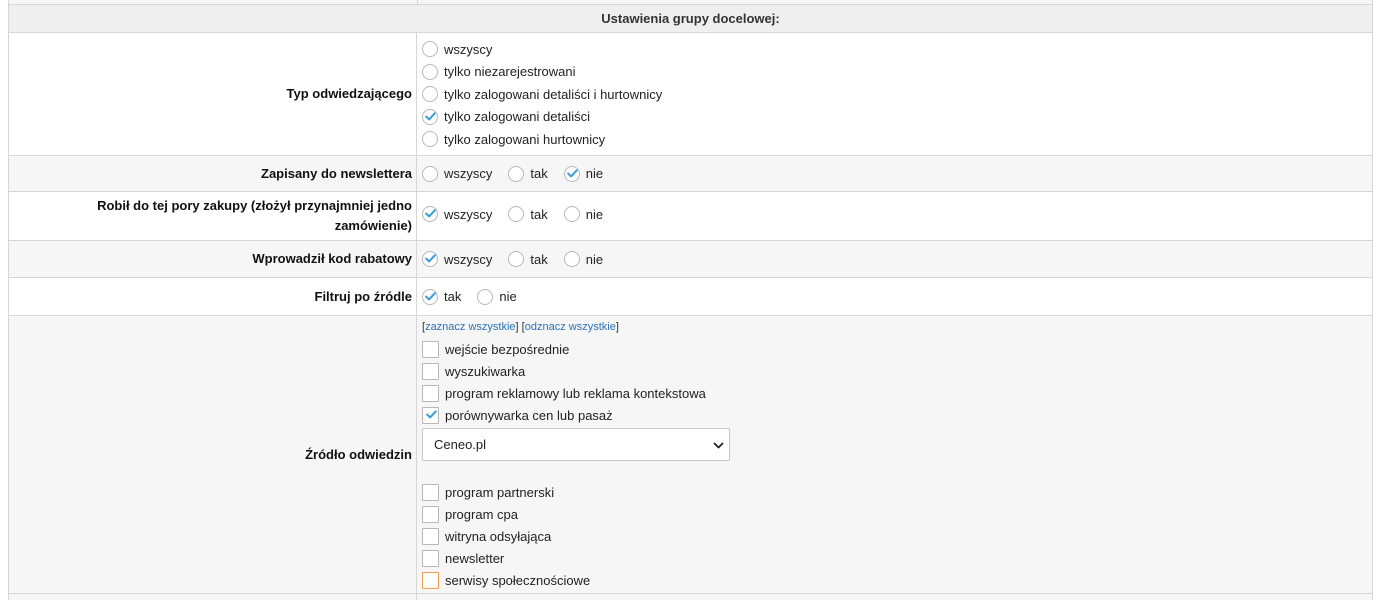 The height and width of the screenshot is (600, 1378). Describe the element at coordinates (457, 259) in the screenshot. I see `discount-code-option-all: wszyscy` at that location.